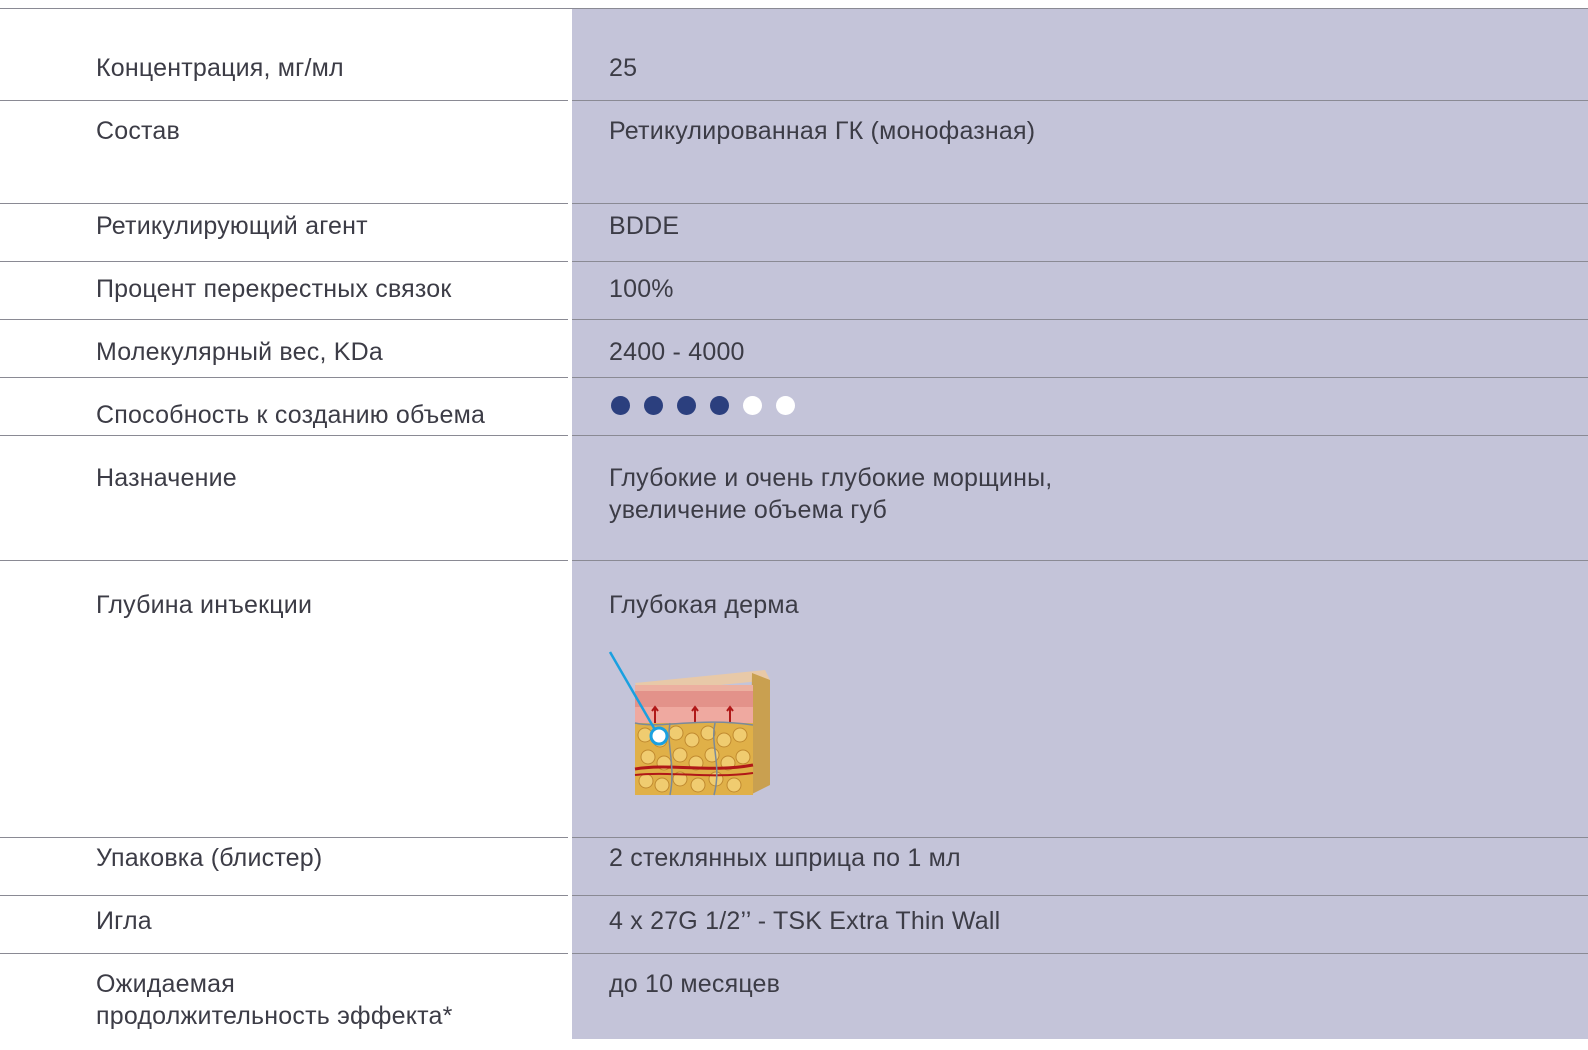 The height and width of the screenshot is (1050, 1588). Describe the element at coordinates (274, 1000) in the screenshot. I see `row-label-duration: Ожидаемая продолжительность эффекта*` at that location.